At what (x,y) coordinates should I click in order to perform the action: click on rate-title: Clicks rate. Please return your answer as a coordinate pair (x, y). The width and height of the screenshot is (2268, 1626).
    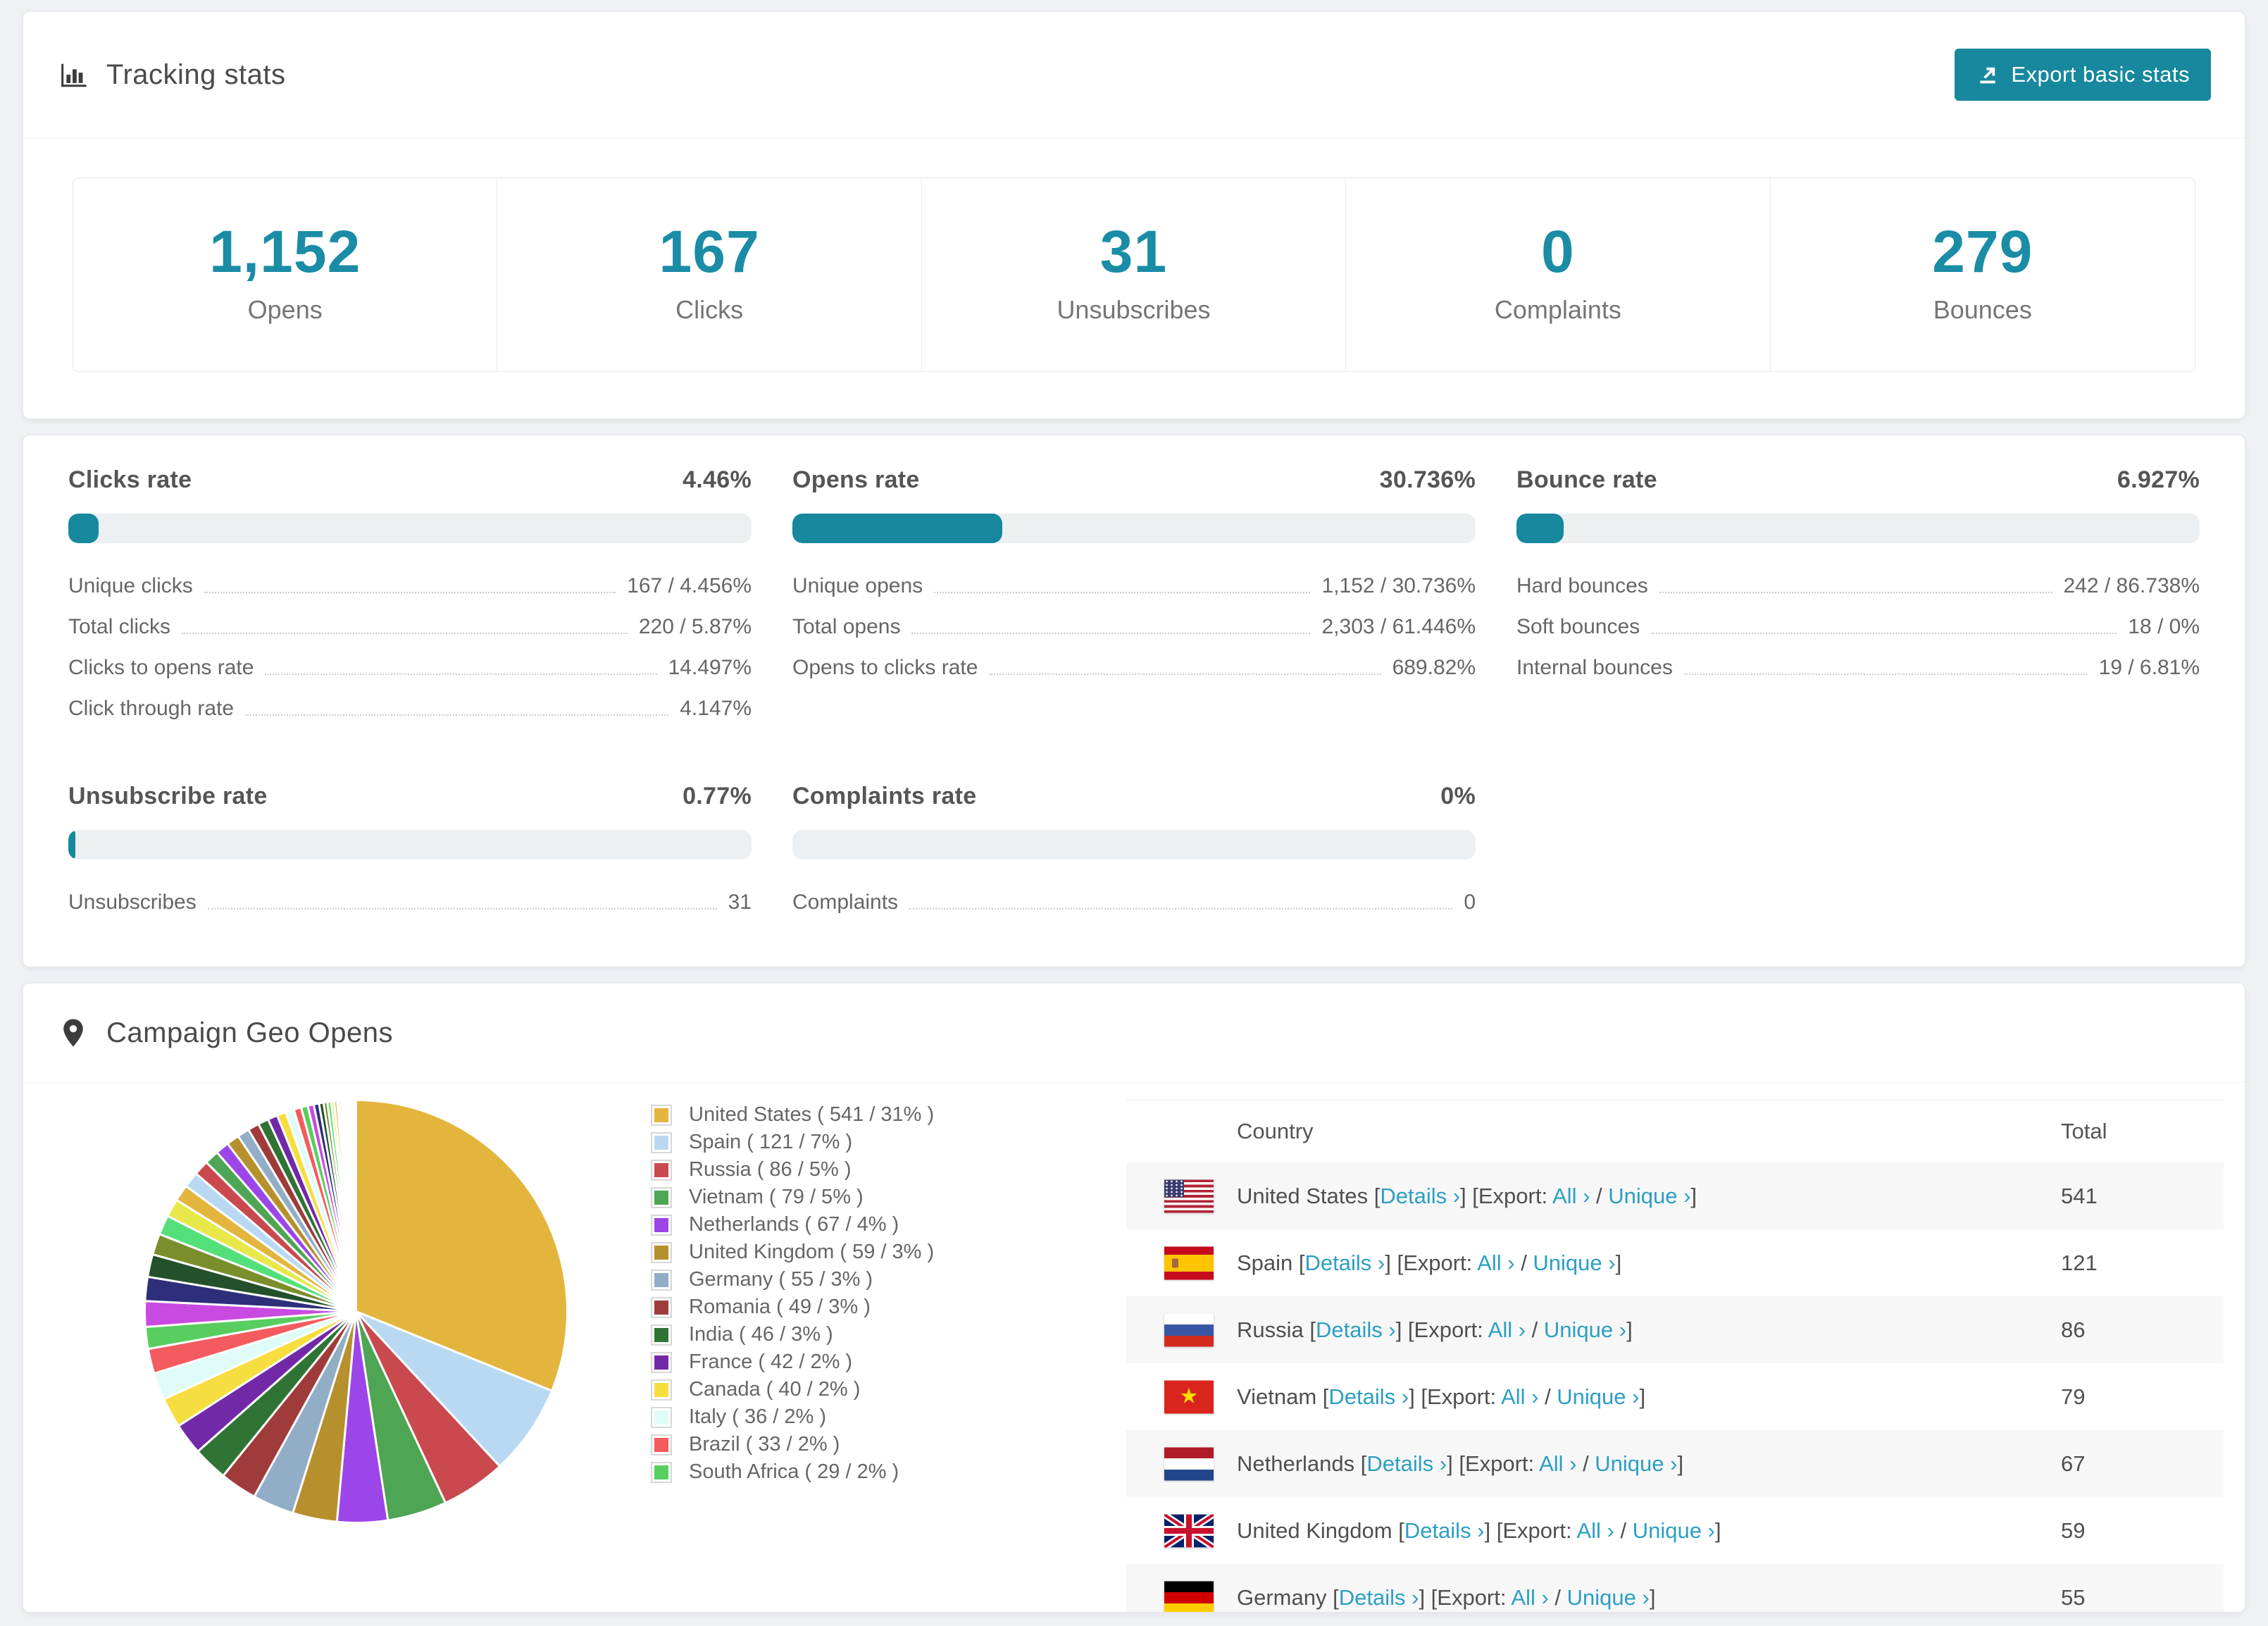
    Looking at the image, I should click on (130, 480).